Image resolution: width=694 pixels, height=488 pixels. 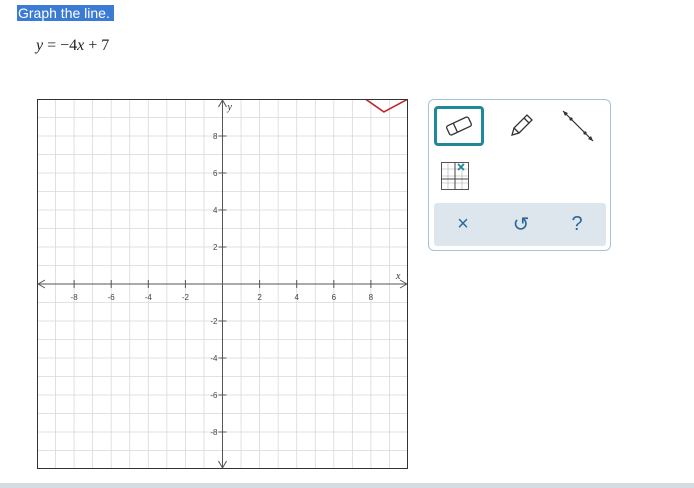 What do you see at coordinates (214, 395) in the screenshot?
I see `y-tick-label: -6` at bounding box center [214, 395].